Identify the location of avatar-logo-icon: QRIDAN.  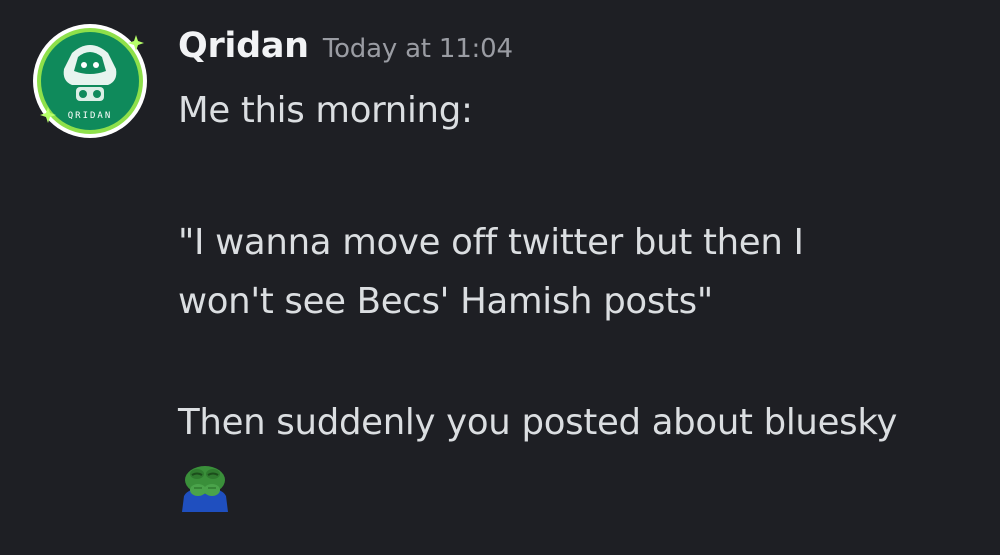
(90, 81).